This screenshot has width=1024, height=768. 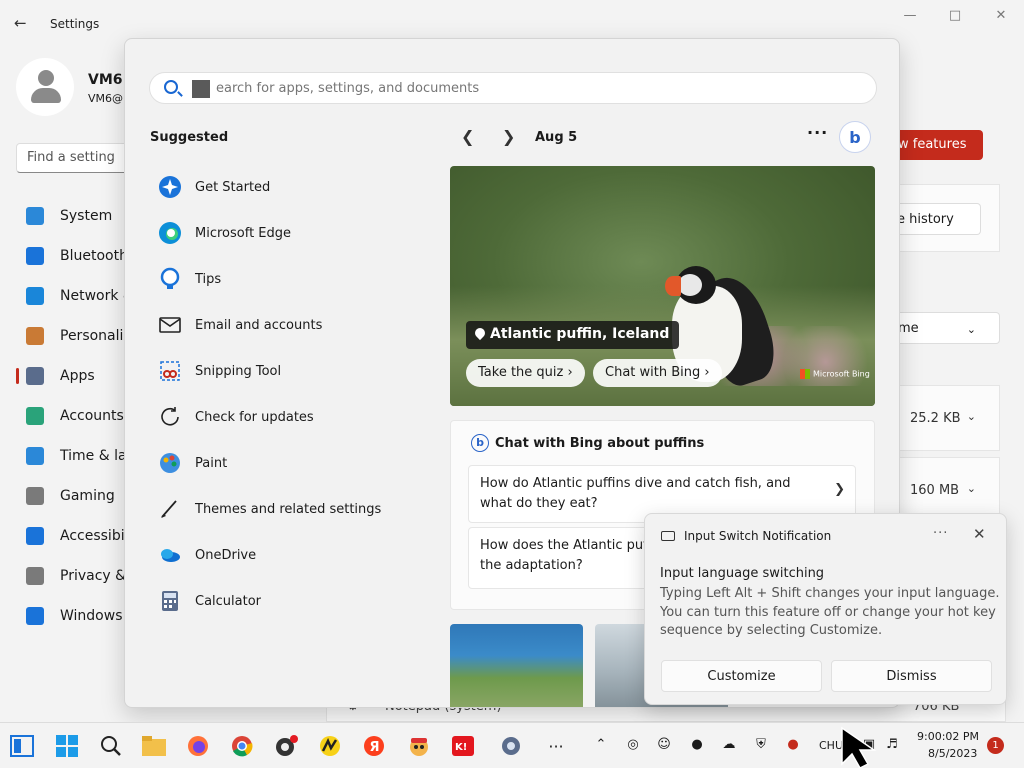 I want to click on find-setting-input: Find a setting, so click(x=72, y=158).